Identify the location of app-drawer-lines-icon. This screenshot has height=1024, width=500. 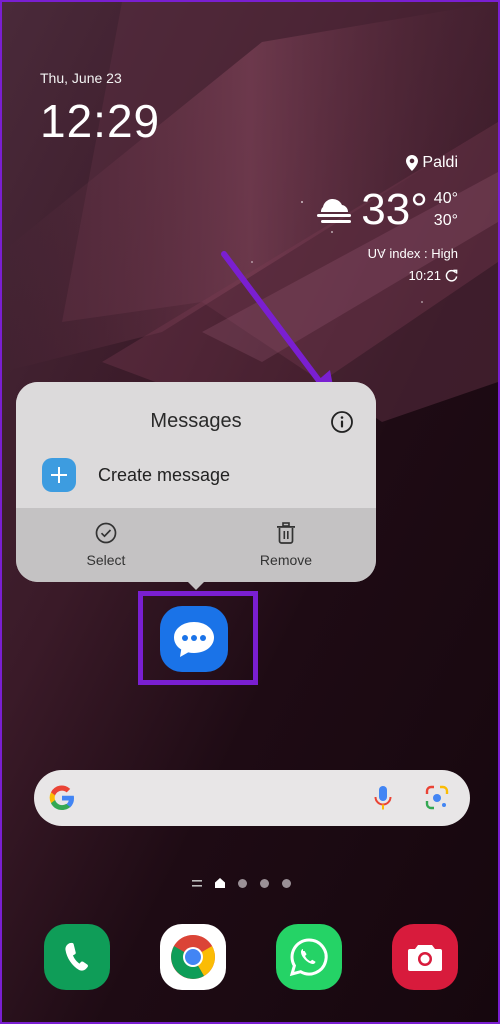
(197, 883).